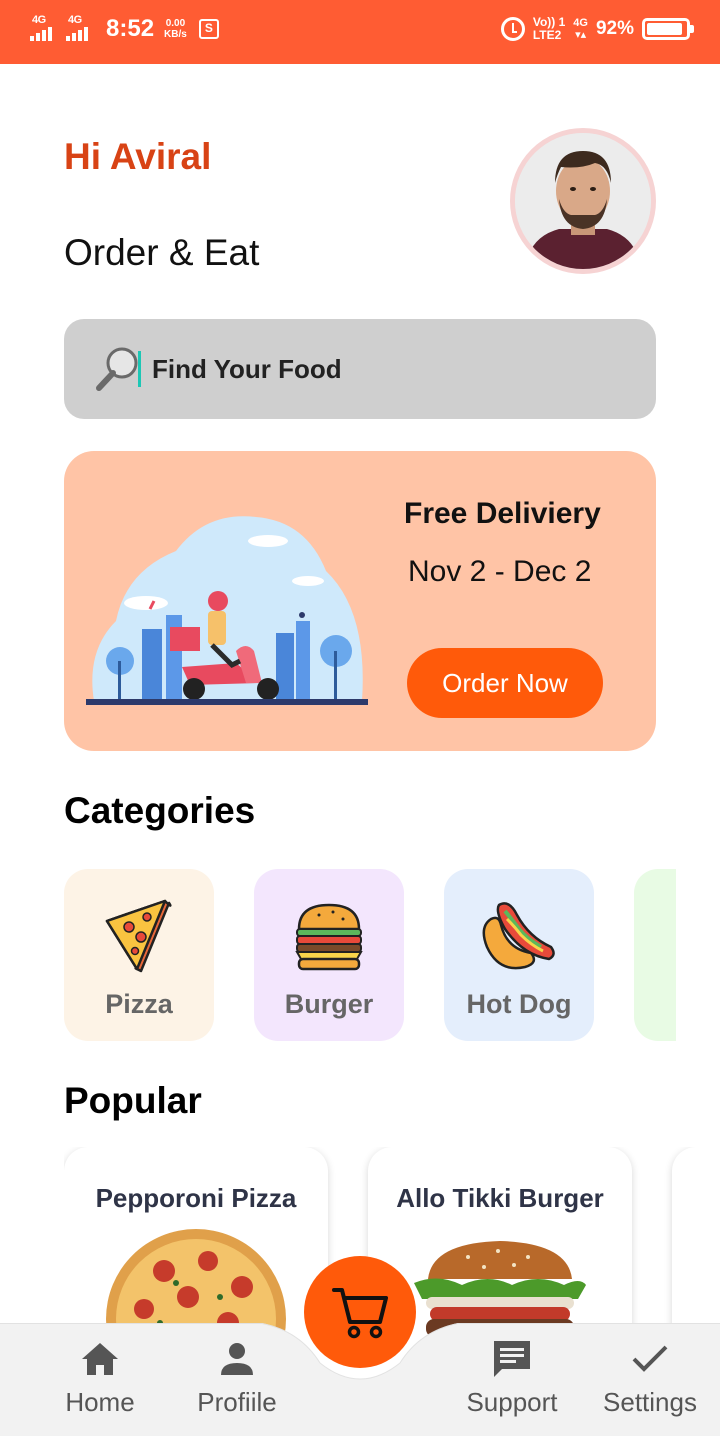 This screenshot has height=1436, width=720. What do you see at coordinates (196, 1247) in the screenshot?
I see `popular-card-pizza: Pepporoni Pizza` at bounding box center [196, 1247].